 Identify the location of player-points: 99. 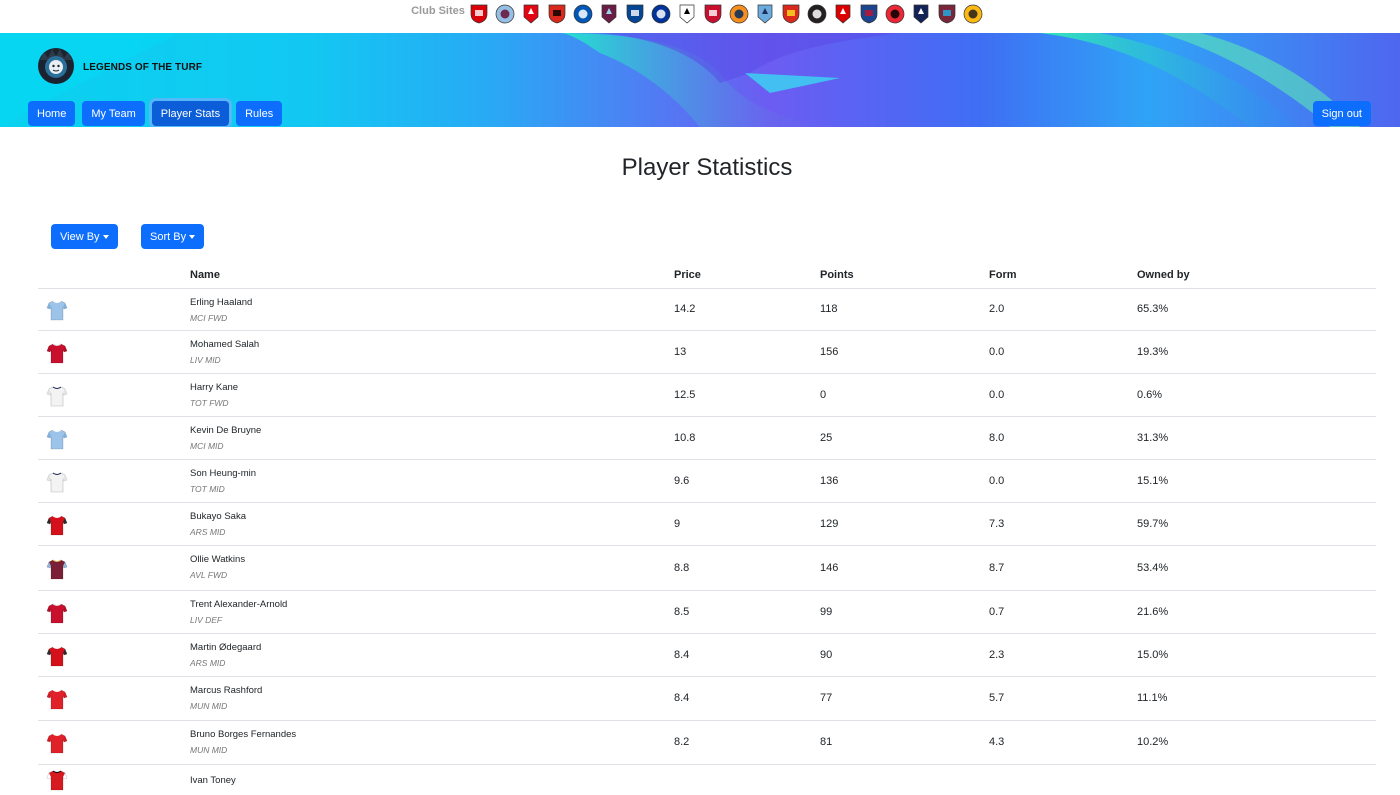
(826, 612).